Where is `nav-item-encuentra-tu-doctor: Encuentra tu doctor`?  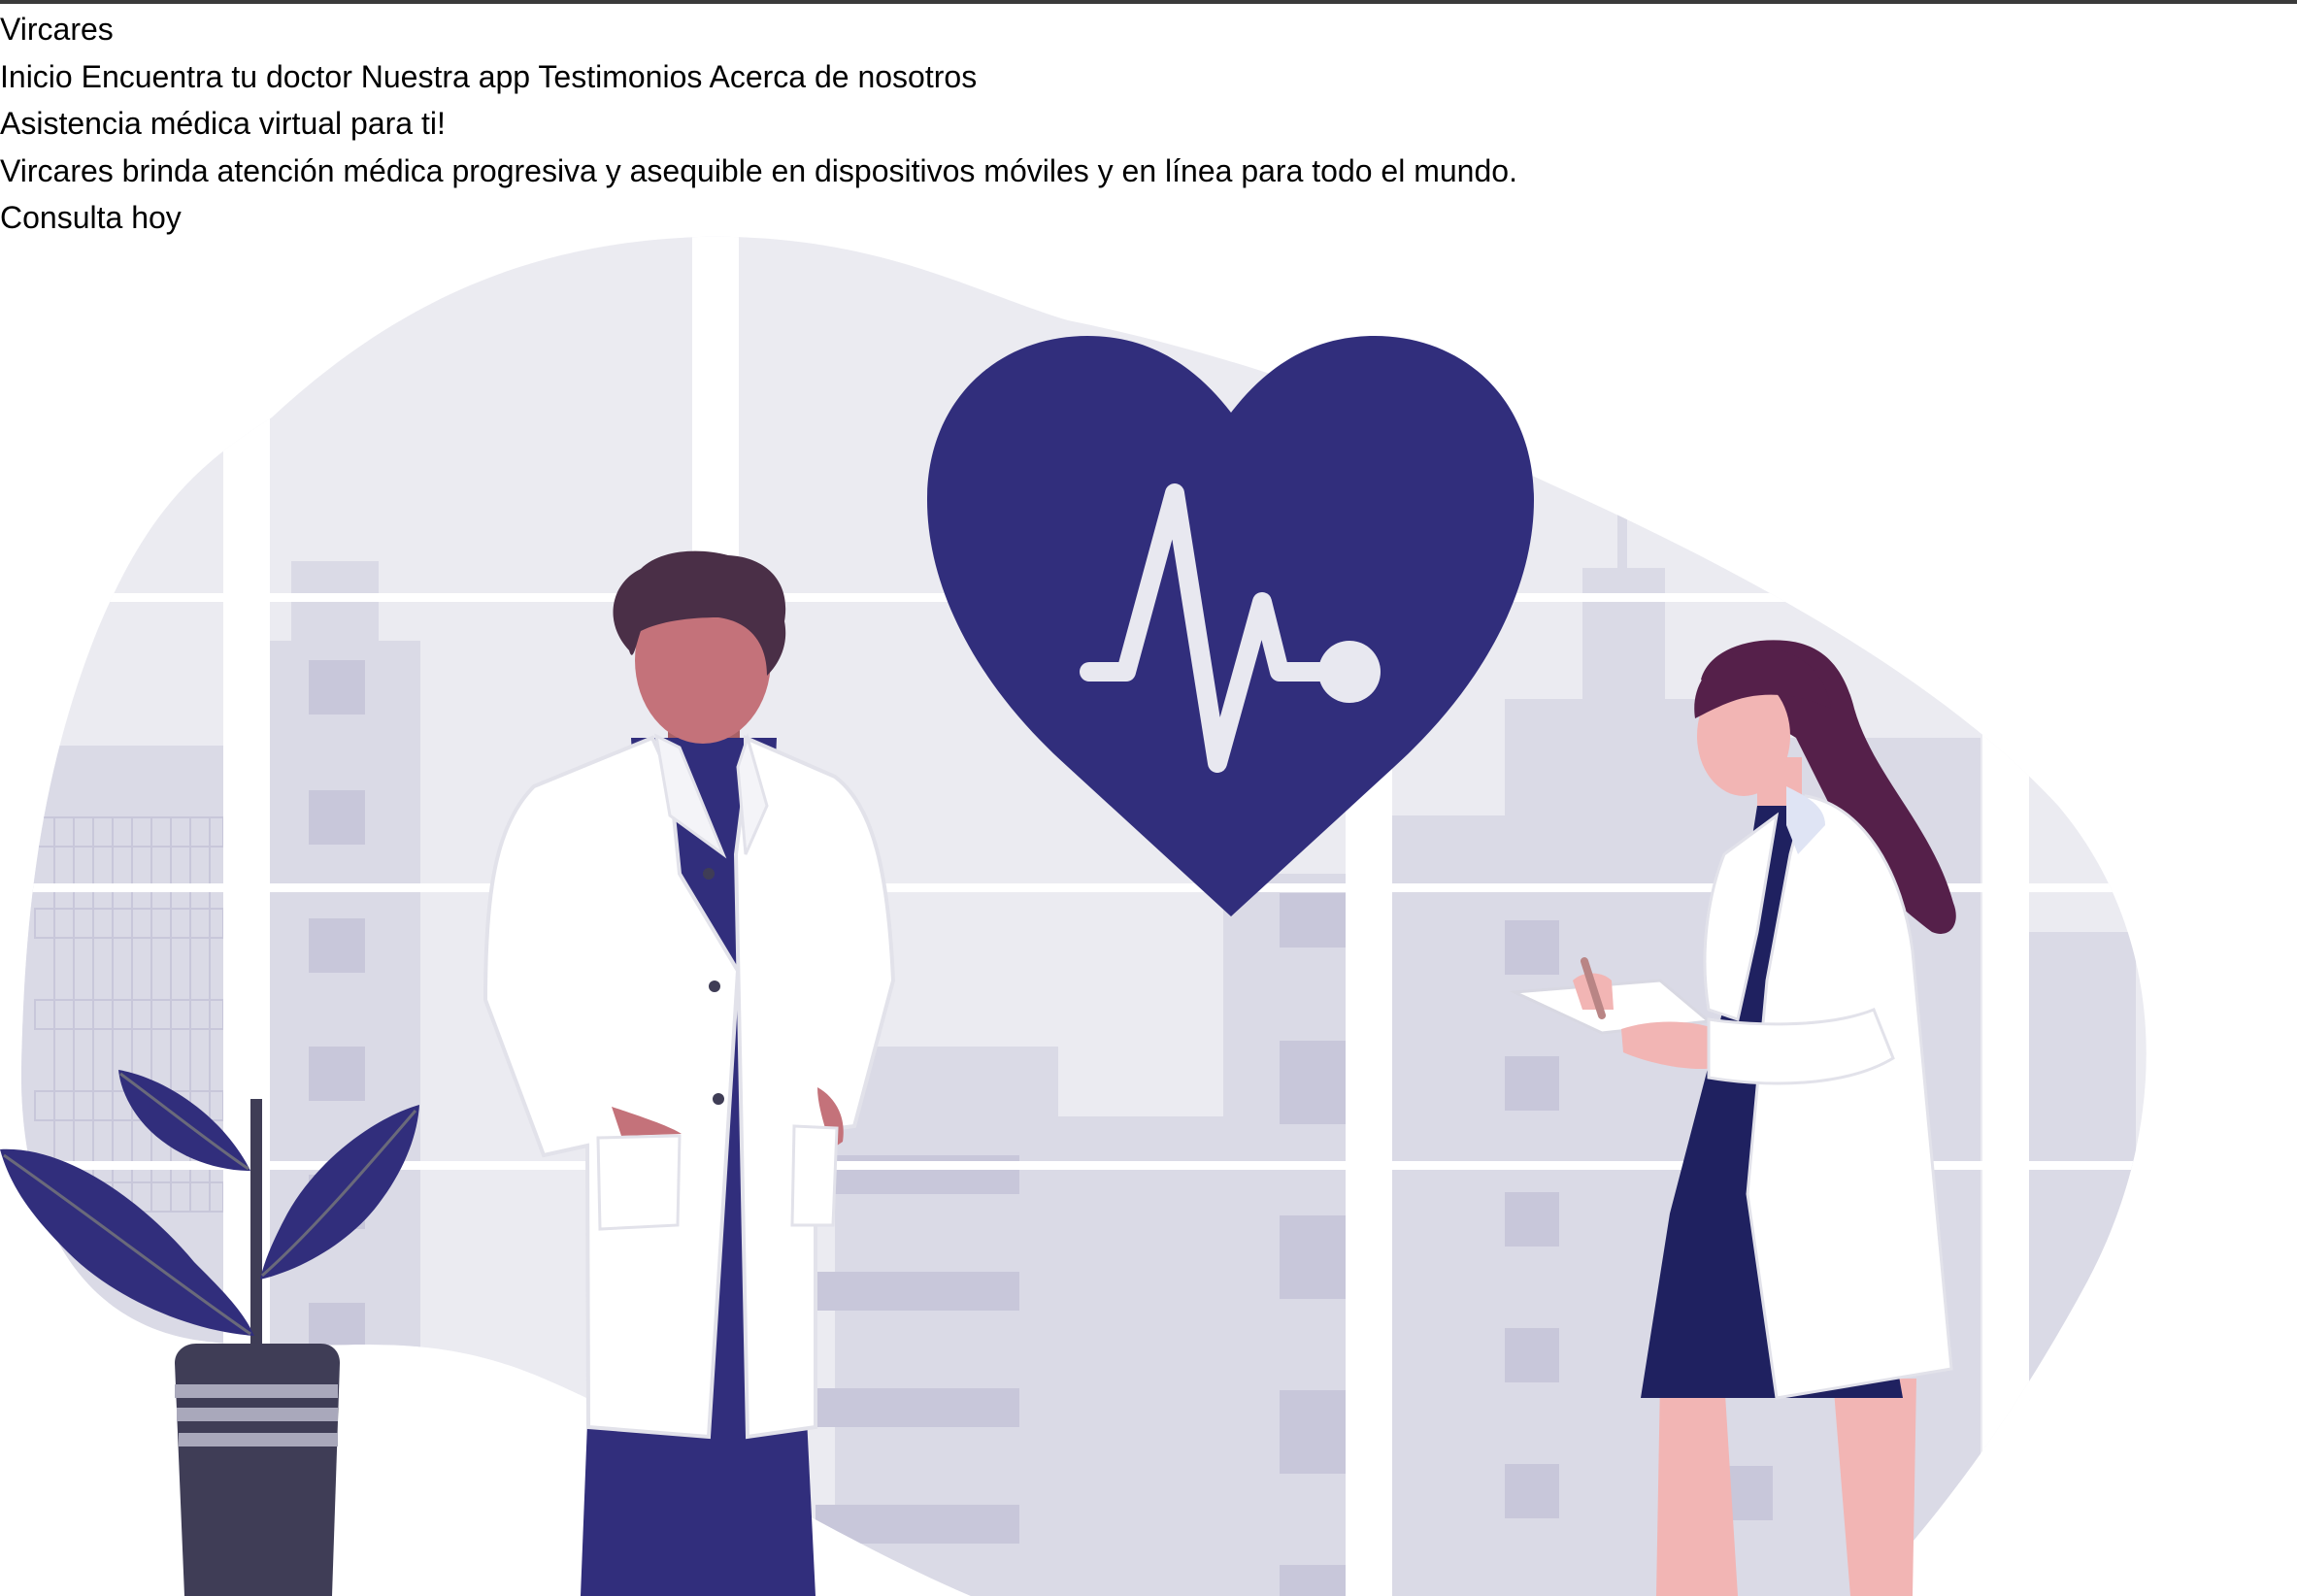 nav-item-encuentra-tu-doctor: Encuentra tu doctor is located at coordinates (217, 76).